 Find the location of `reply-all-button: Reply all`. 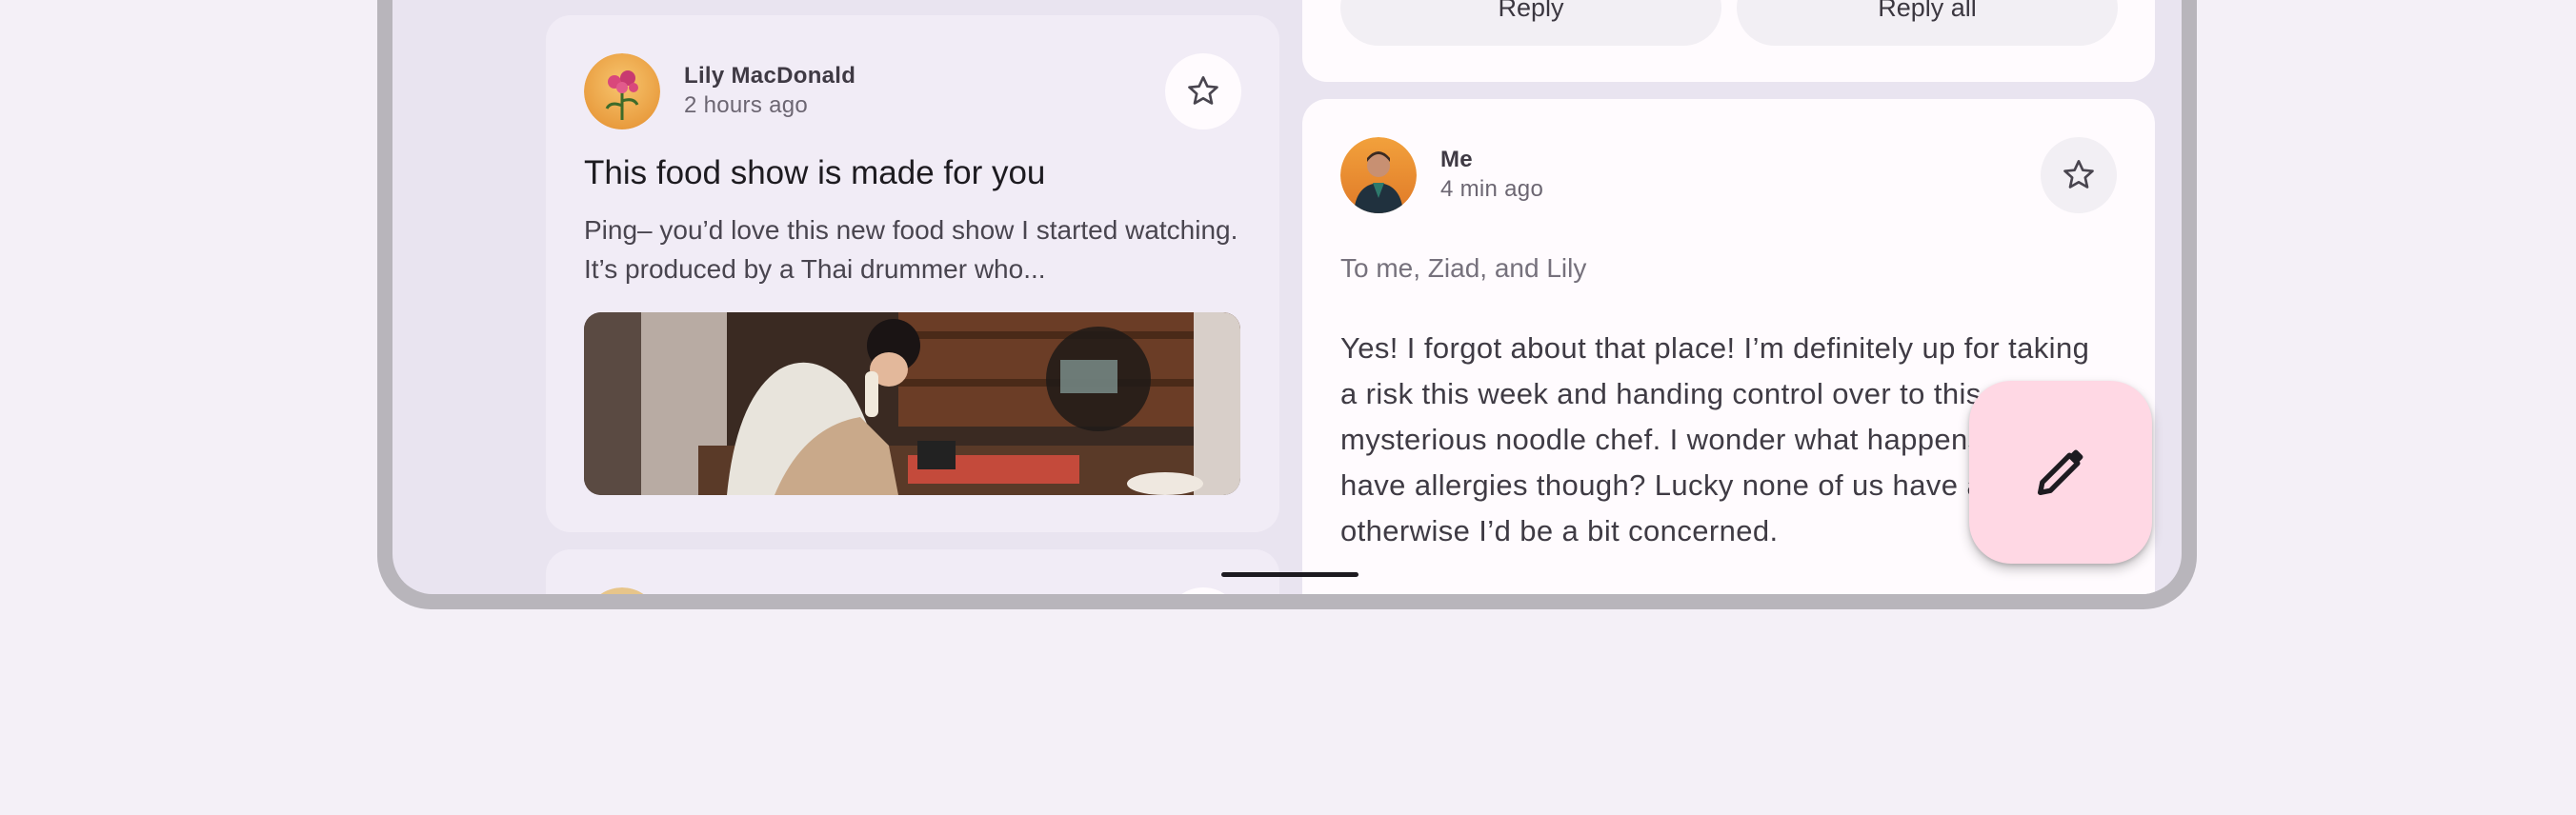

reply-all-button: Reply all is located at coordinates (1927, 23).